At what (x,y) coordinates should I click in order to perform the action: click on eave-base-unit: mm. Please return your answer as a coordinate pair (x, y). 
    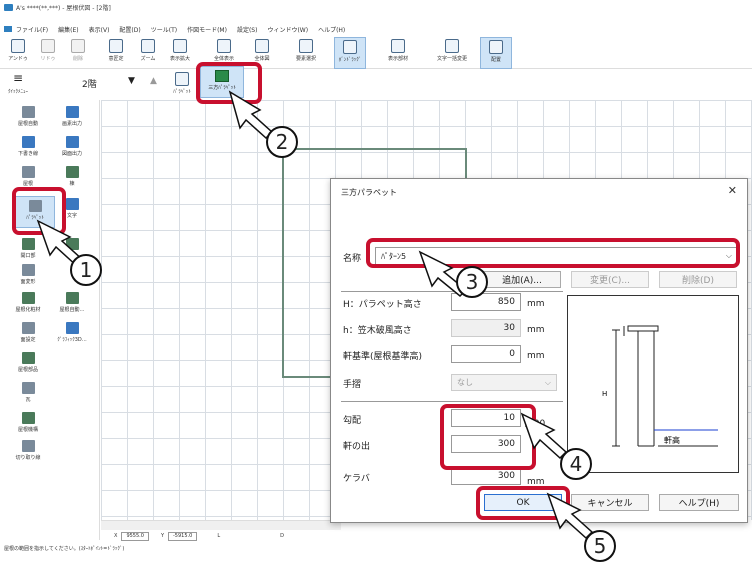
    Looking at the image, I should click on (536, 356).